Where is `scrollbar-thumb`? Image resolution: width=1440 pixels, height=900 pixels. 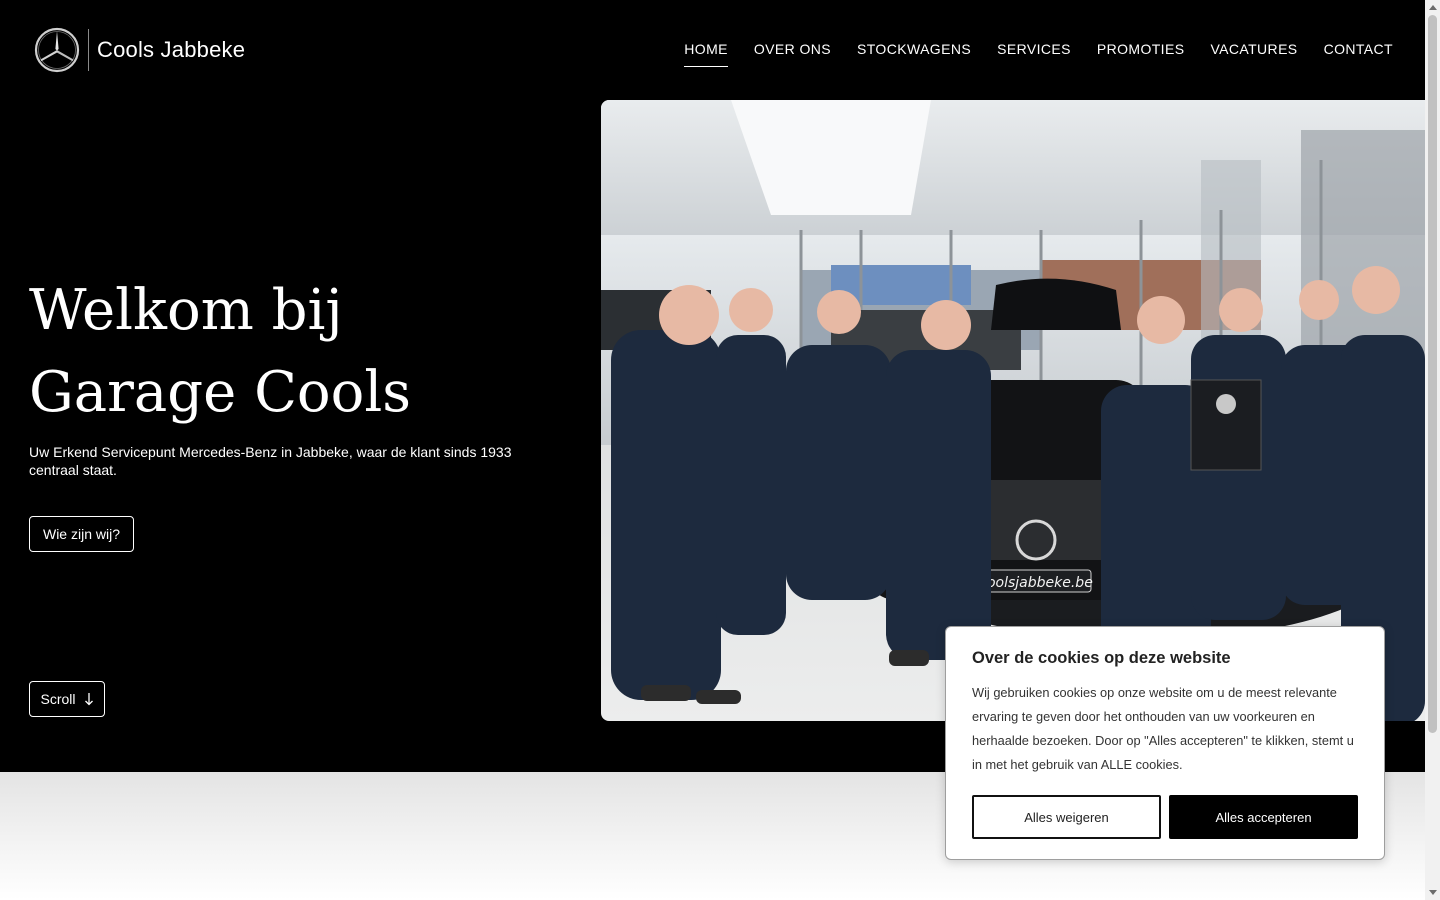
scrollbar-thumb is located at coordinates (1432, 374).